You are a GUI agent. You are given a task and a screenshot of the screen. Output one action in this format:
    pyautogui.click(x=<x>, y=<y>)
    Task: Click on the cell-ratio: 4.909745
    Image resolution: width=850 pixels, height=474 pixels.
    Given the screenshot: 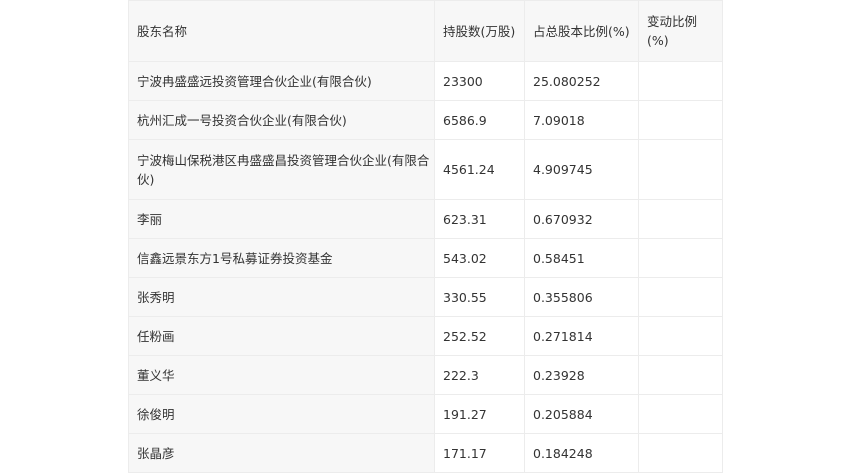 What is the action you would take?
    pyautogui.click(x=581, y=169)
    